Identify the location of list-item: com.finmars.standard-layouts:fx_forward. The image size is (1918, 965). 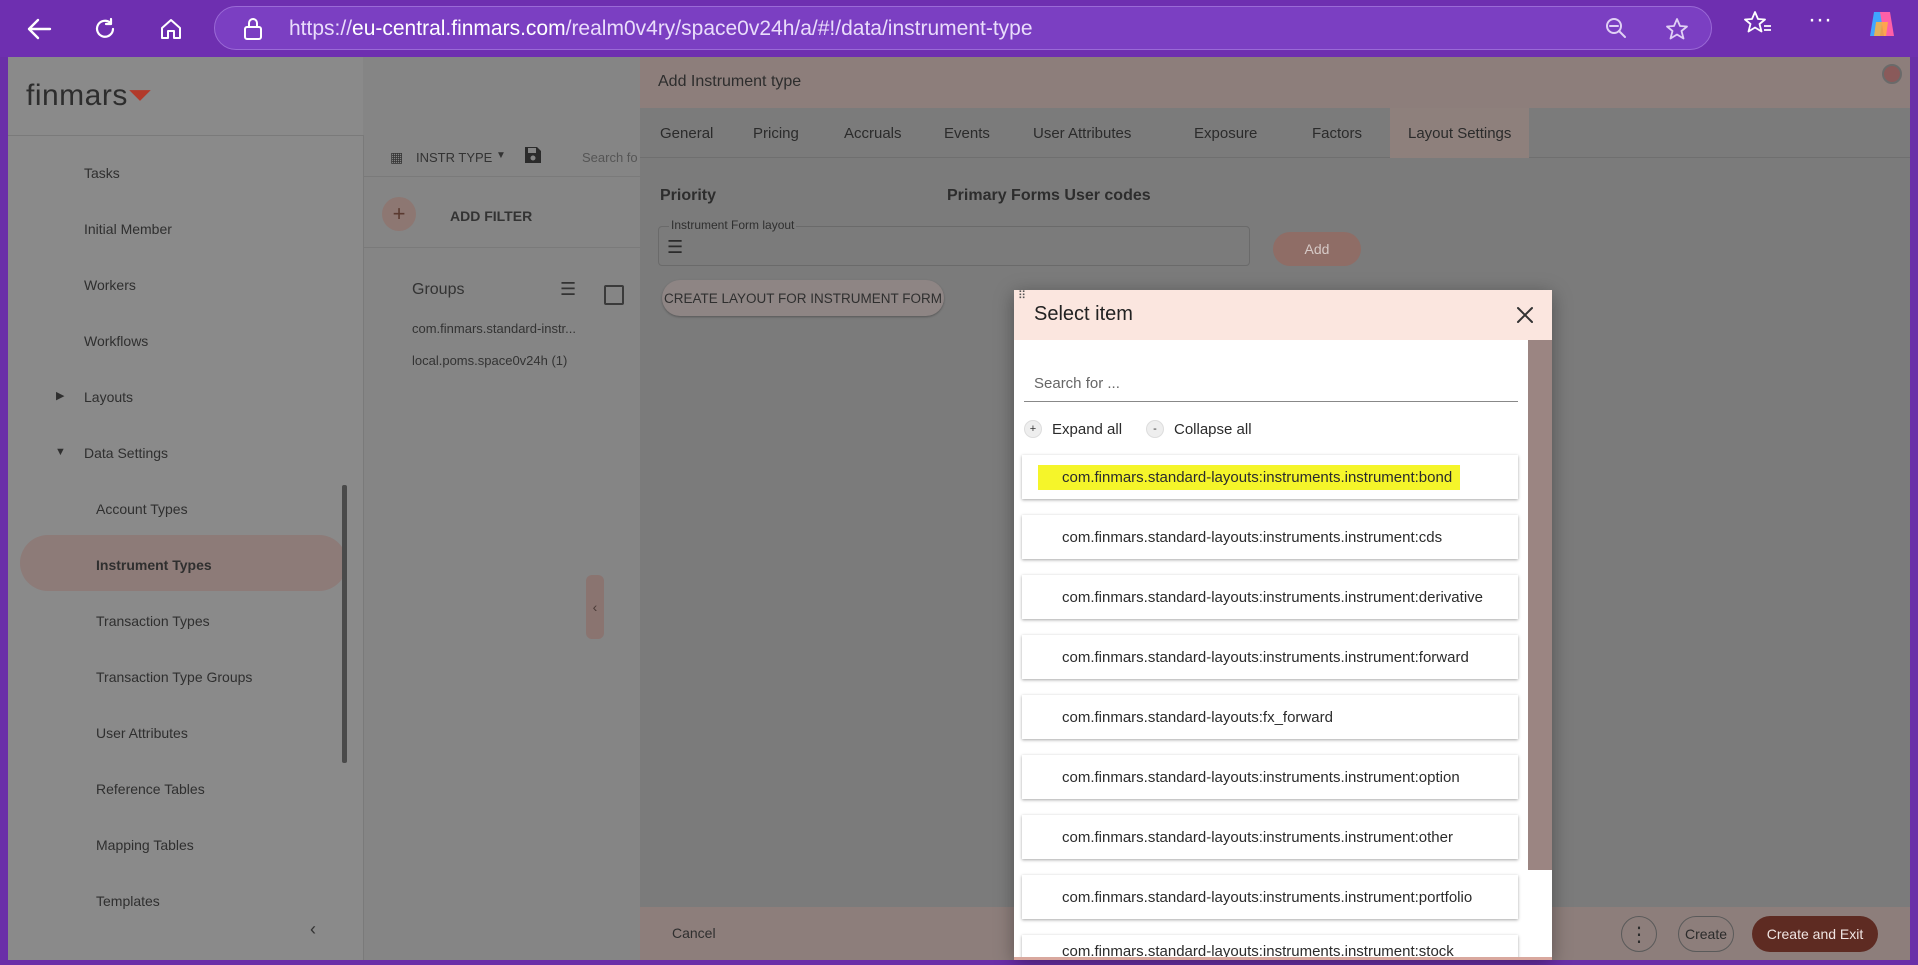
(1270, 717).